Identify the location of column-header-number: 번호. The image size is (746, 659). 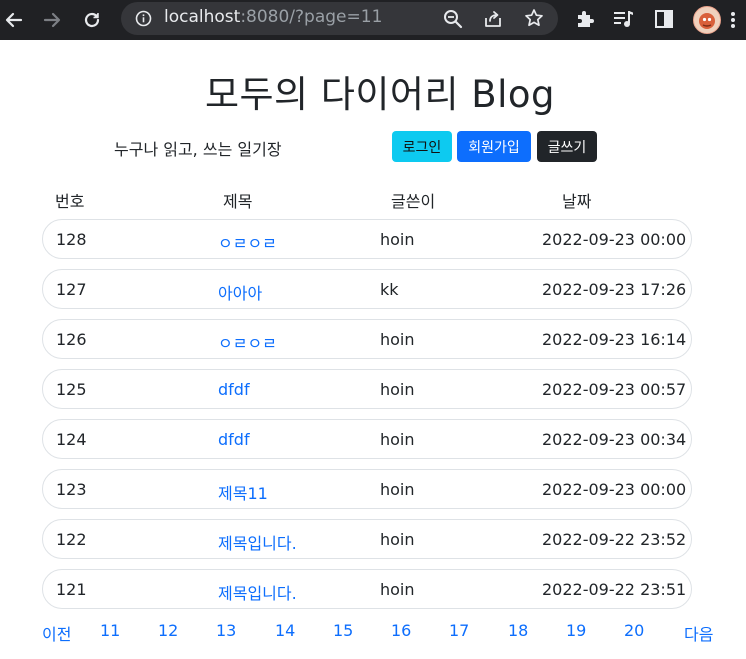
(70, 201).